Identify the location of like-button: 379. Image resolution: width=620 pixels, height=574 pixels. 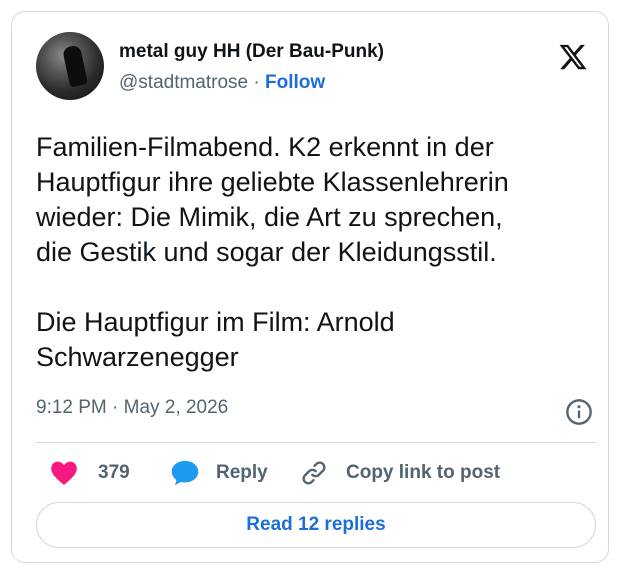
(90, 473).